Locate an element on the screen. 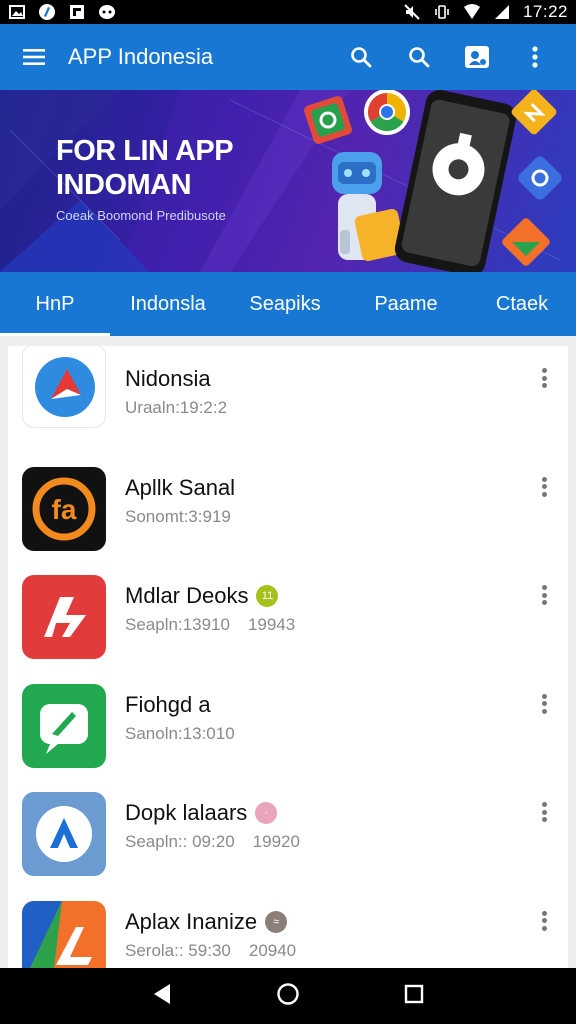 This screenshot has height=1024, width=576. list-item: fa Apllk Sanal Sonomt:3:919 is located at coordinates (288, 509).